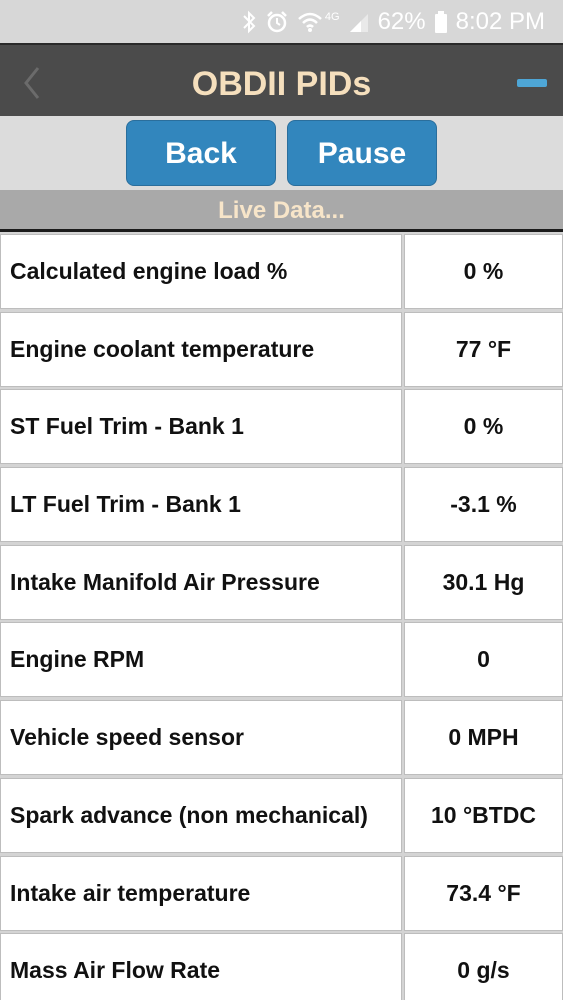  I want to click on pid-name: ST Fuel Trim - Bank 1, so click(201, 427).